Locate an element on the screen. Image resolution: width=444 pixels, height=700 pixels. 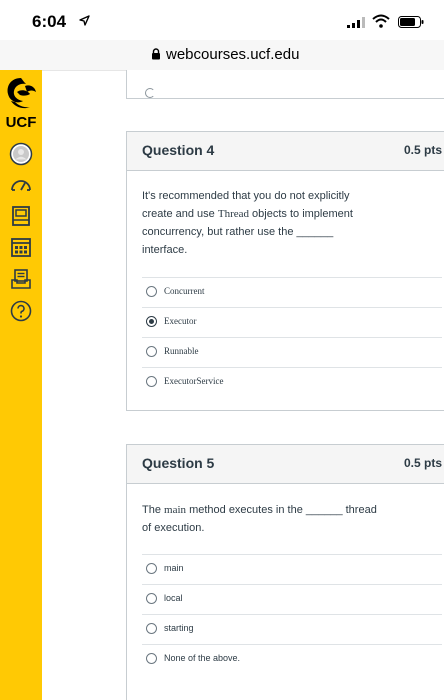
browser-address-bar: webcourses.ucf.edu is located at coordinates (222, 55).